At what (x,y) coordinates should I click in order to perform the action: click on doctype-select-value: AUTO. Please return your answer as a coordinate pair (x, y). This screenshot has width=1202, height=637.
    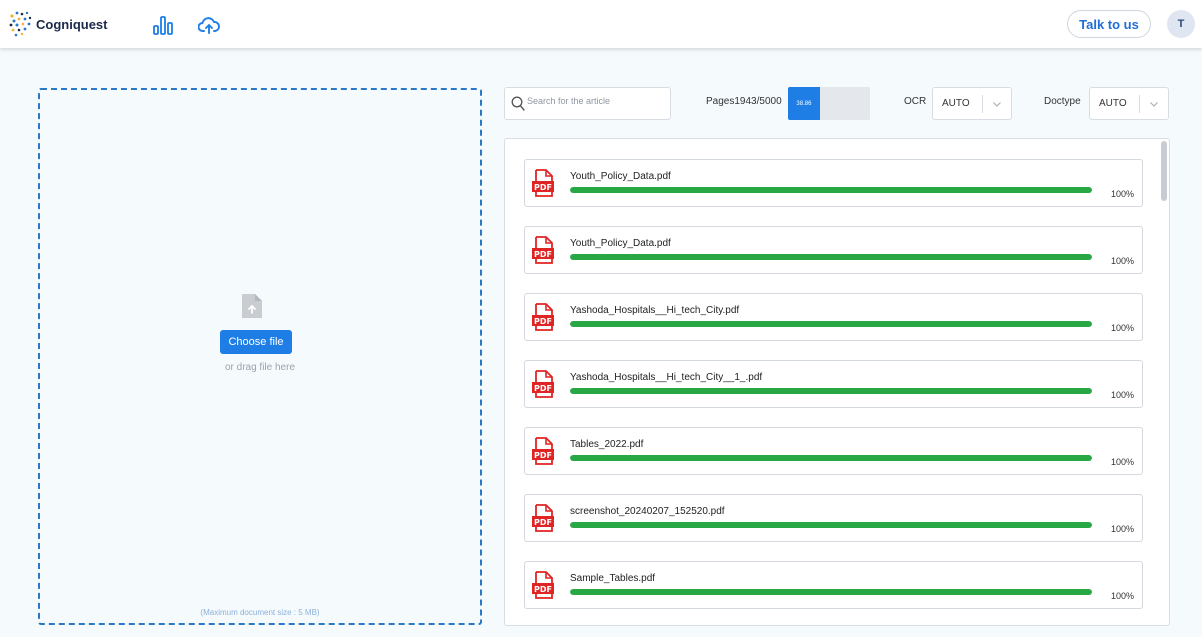
    Looking at the image, I should click on (1113, 103).